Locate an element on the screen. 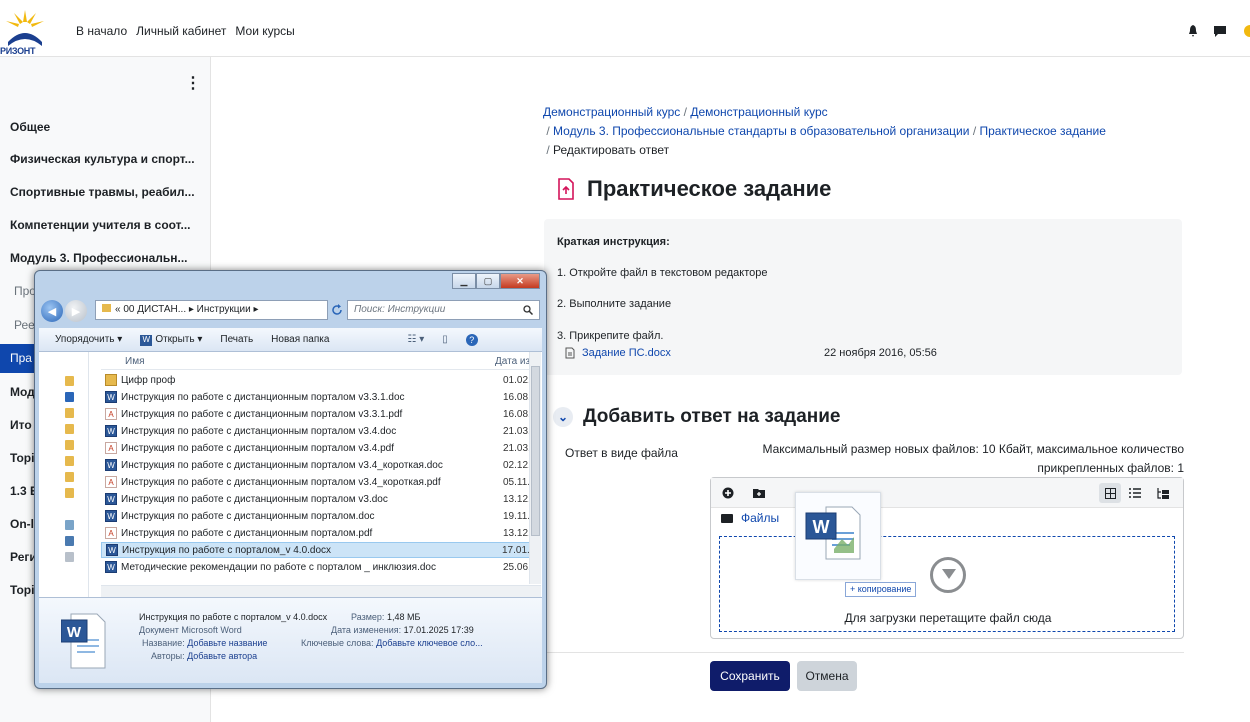 Image resolution: width=1250 pixels, height=722 pixels. address-input: « 00 ДИСТАН... ▸ Инструкции ▸ is located at coordinates (211, 310).